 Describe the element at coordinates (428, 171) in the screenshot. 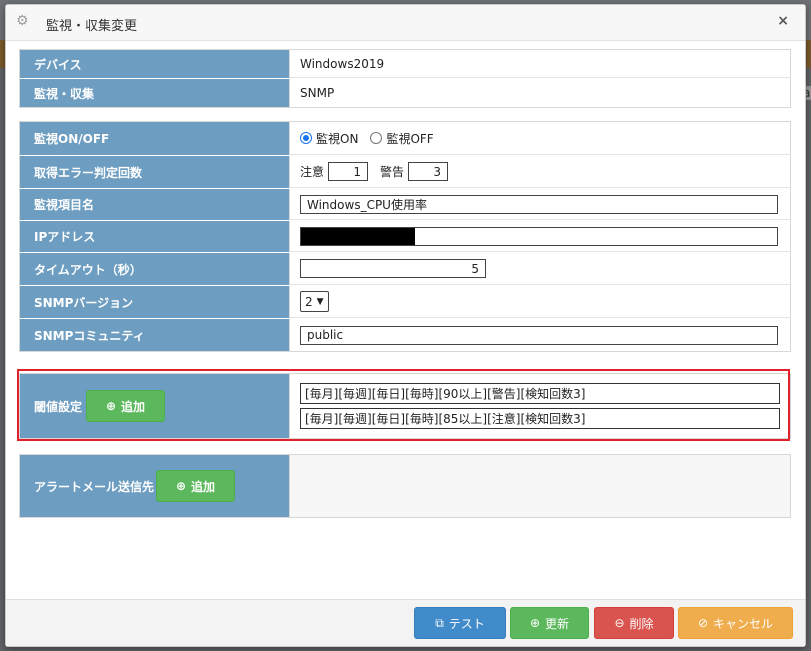

I see `warning-input: 3` at that location.